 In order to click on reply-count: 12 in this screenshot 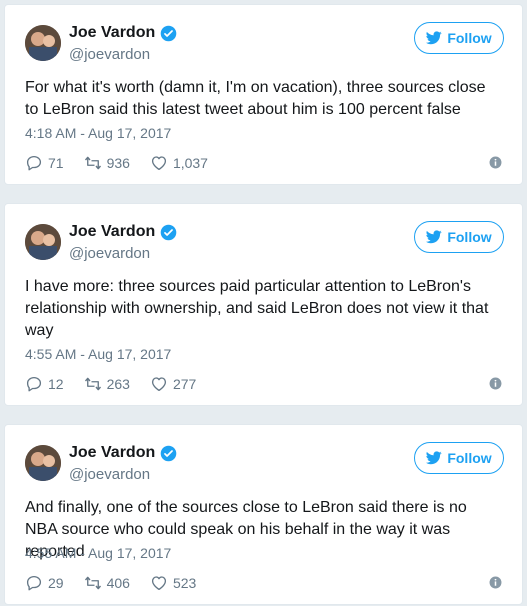, I will do `click(56, 384)`.